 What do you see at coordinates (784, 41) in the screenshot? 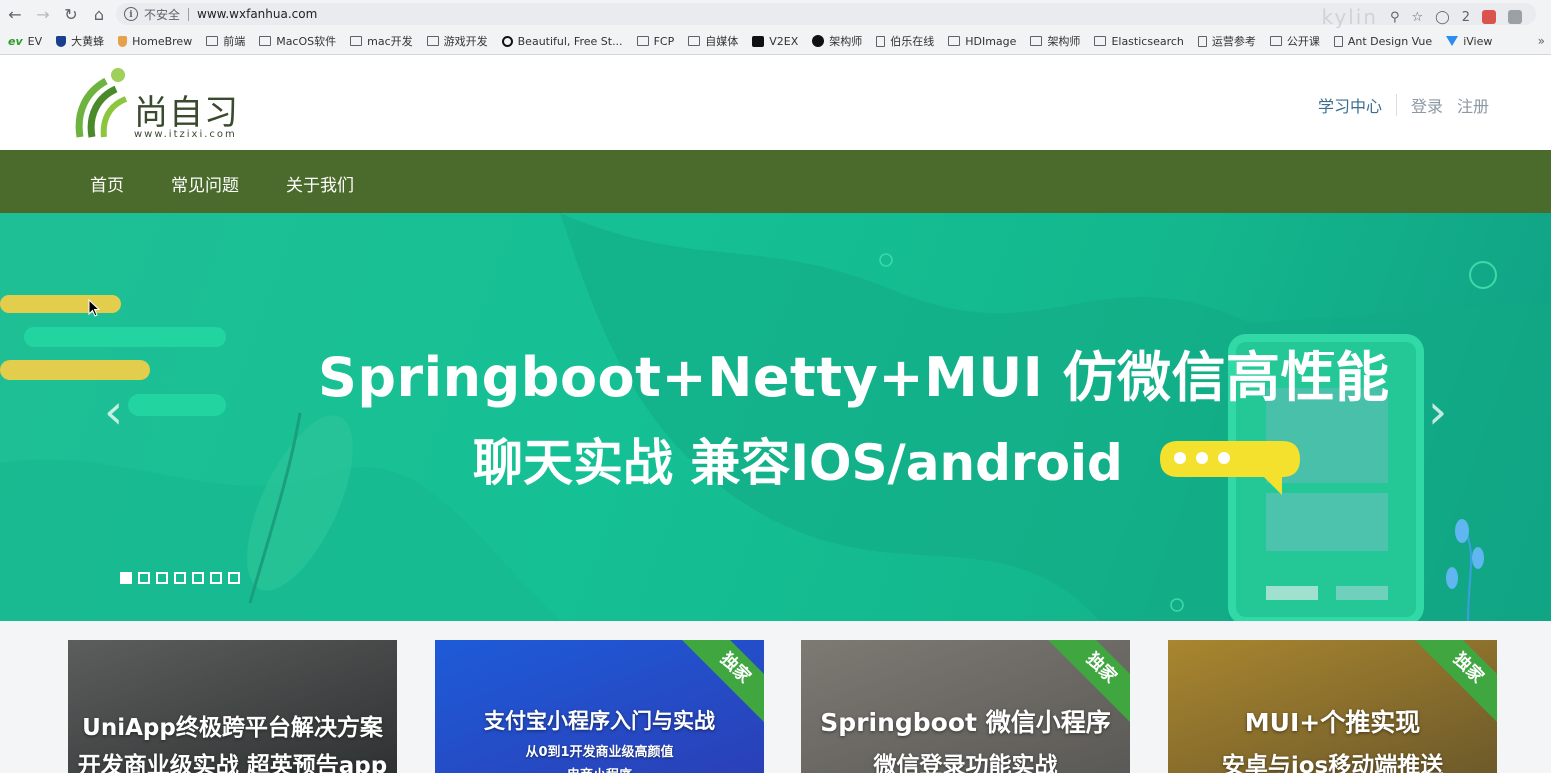
I see `bookmark-label: V2EX` at bounding box center [784, 41].